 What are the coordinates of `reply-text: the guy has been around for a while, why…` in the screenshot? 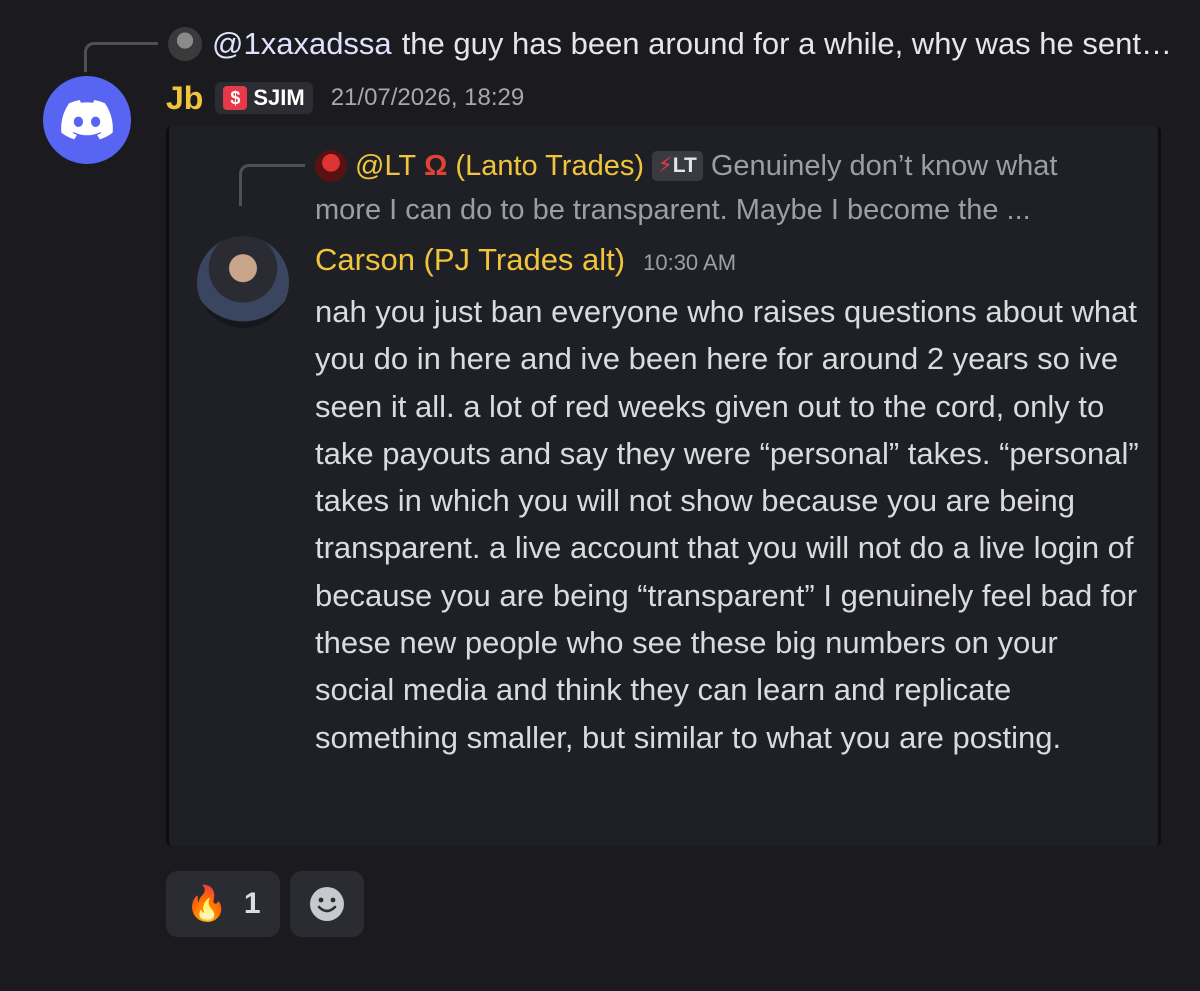 It's located at (790, 44).